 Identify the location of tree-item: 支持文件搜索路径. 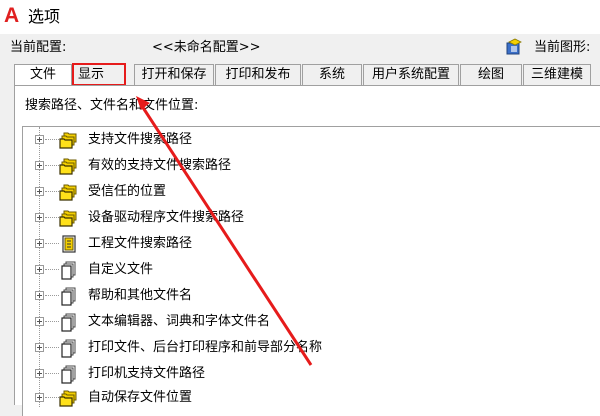
(303, 140).